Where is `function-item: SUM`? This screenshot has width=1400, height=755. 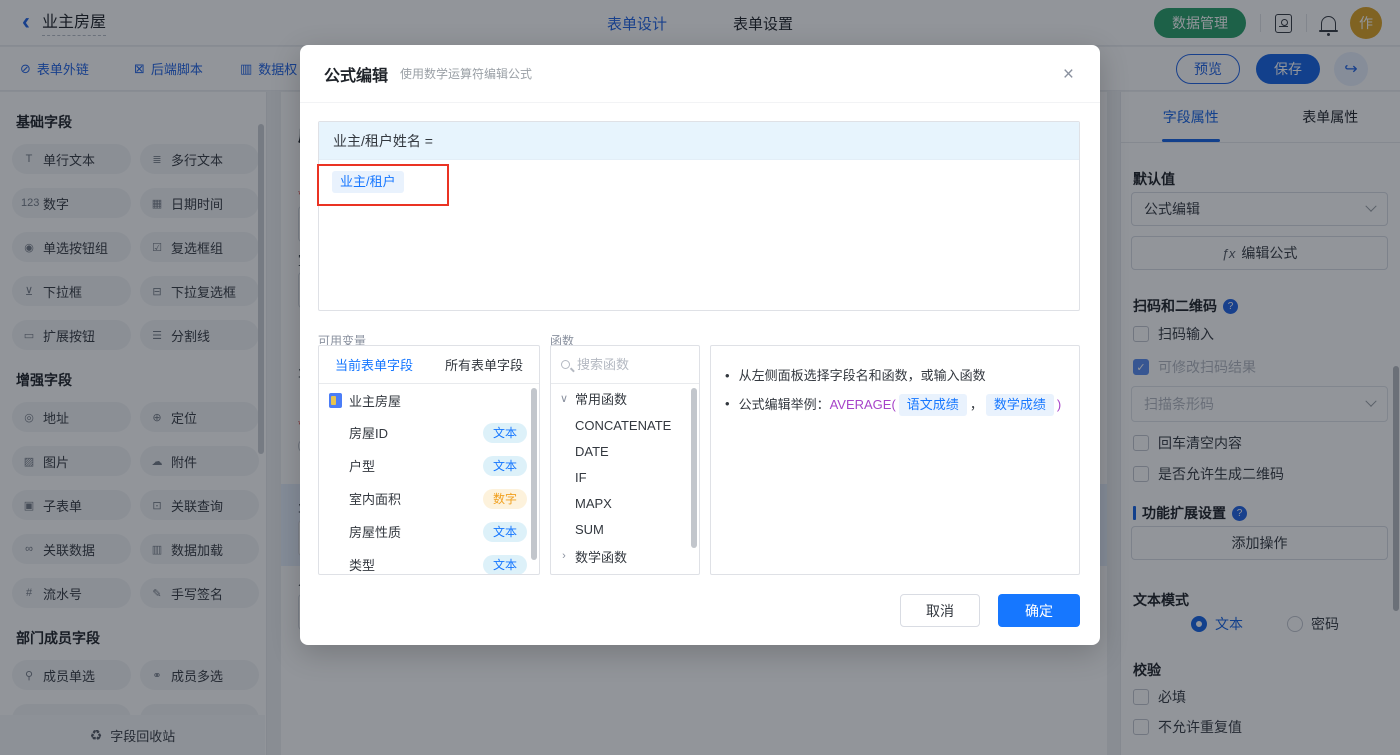
function-item: SUM is located at coordinates (625, 529).